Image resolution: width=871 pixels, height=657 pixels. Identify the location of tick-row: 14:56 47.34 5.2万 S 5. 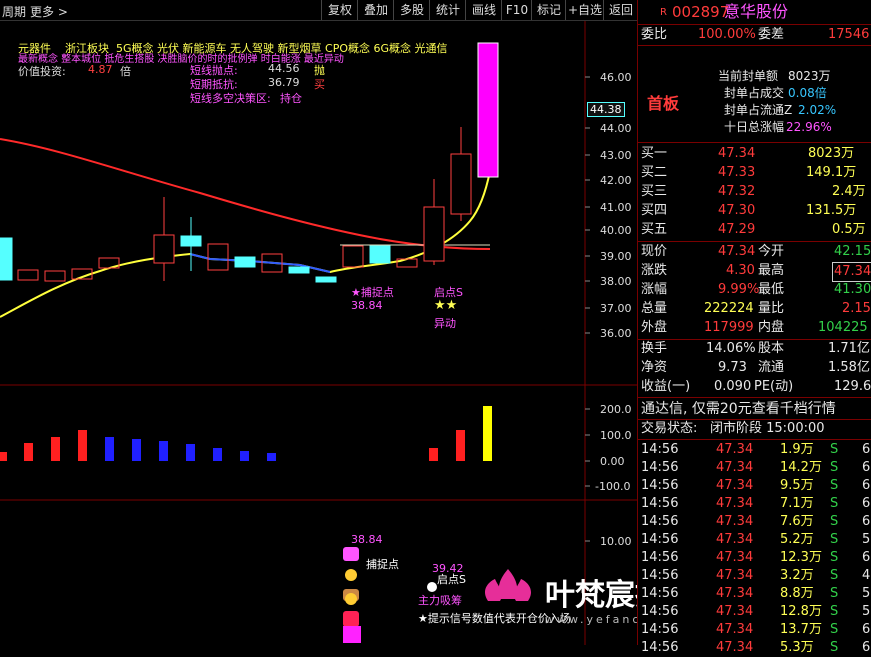
(754, 540).